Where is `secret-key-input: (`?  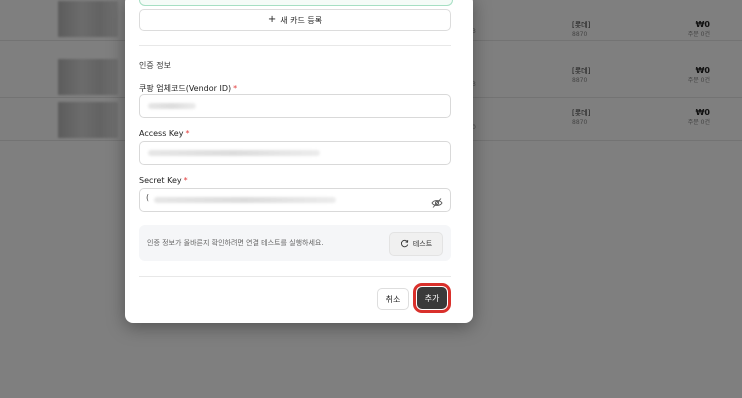
secret-key-input: ( is located at coordinates (295, 200).